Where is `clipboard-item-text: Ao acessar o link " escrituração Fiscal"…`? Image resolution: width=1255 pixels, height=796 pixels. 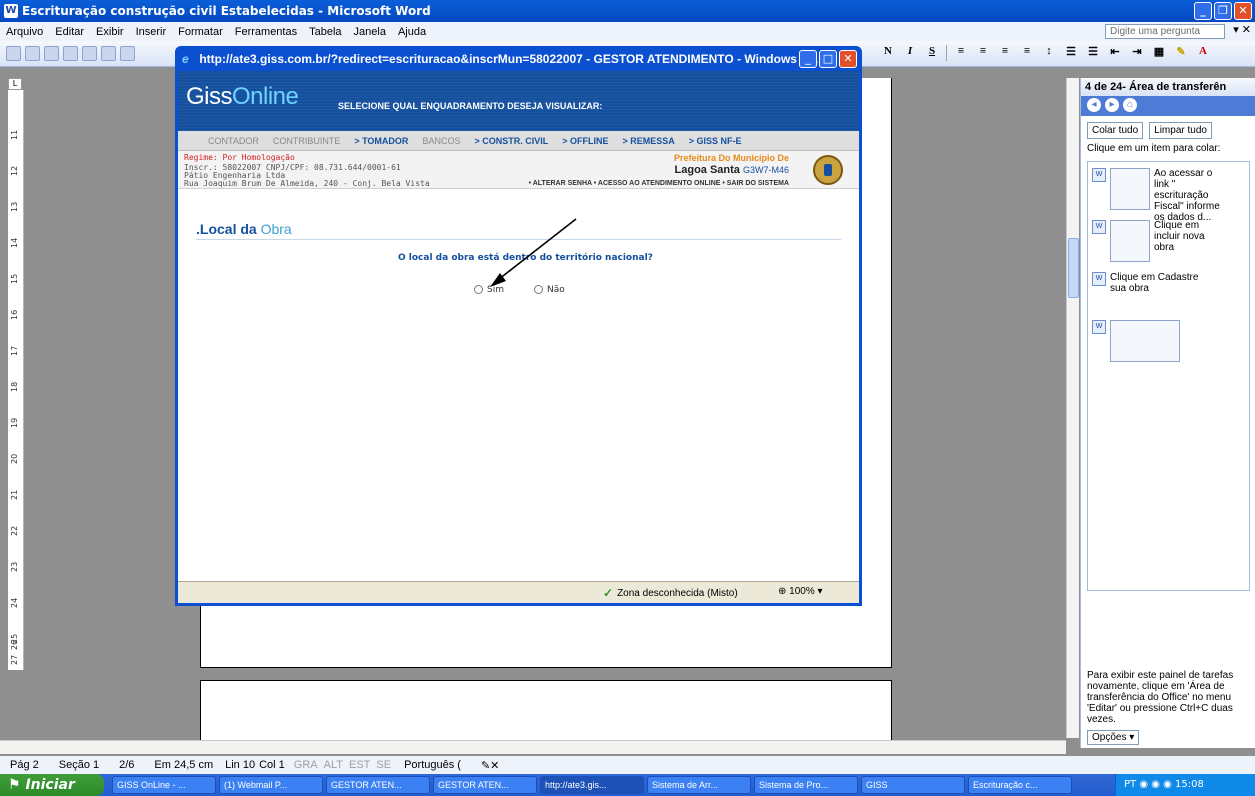 clipboard-item-text: Ao acessar o link " escrituração Fiscal"… is located at coordinates (1187, 195).